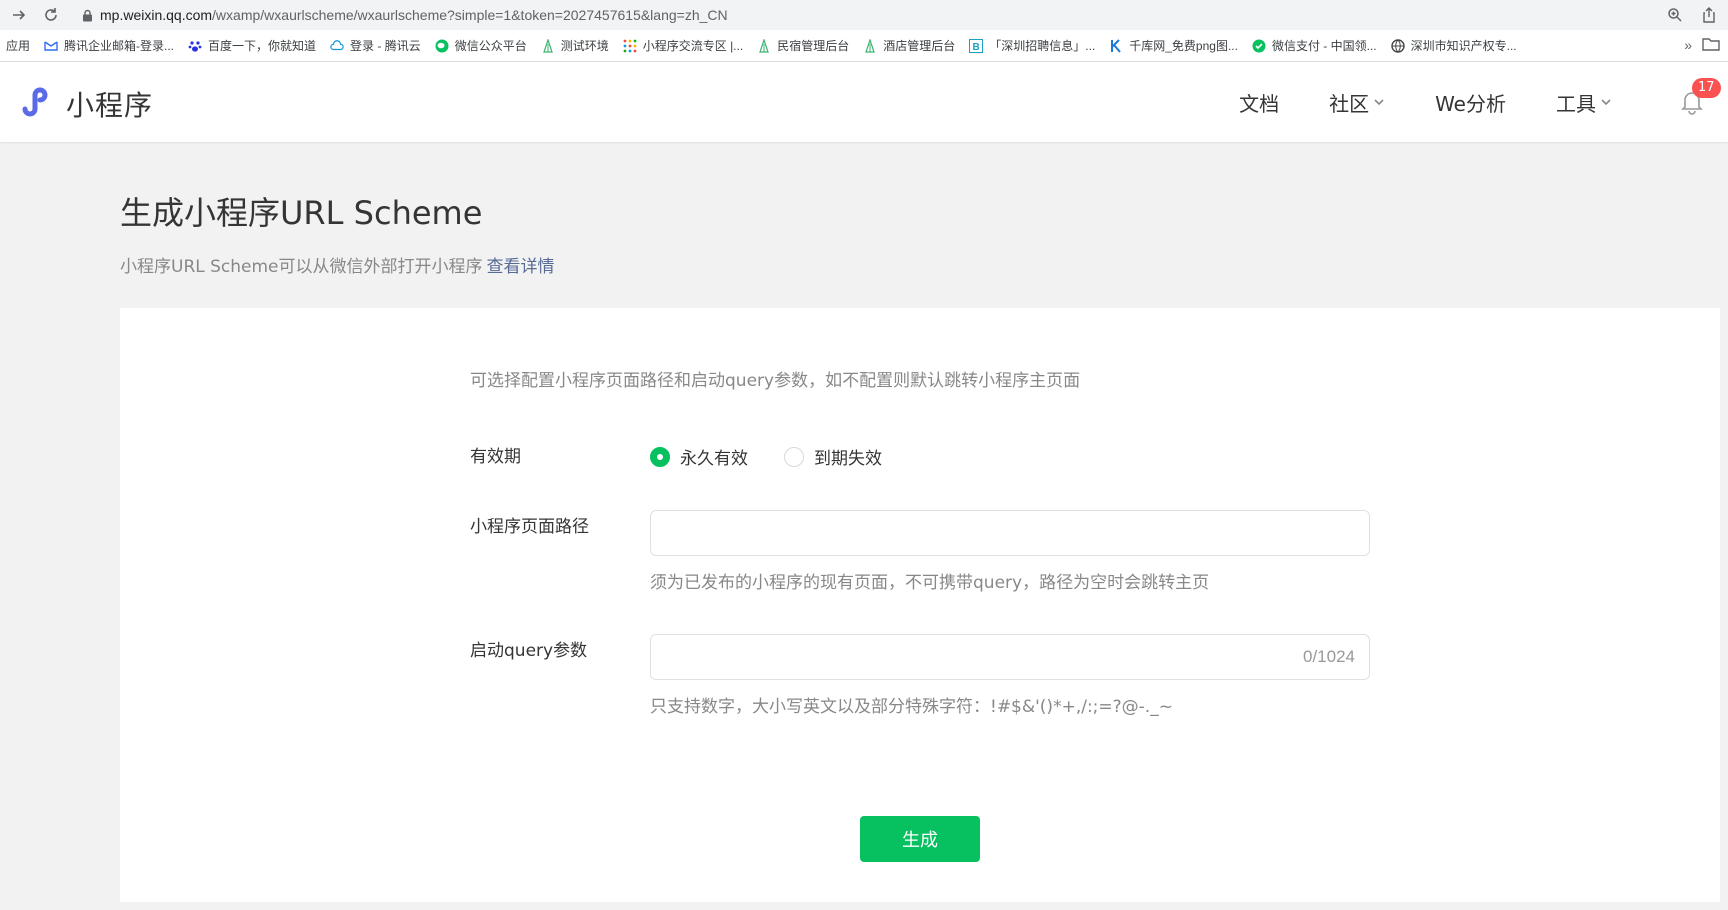  What do you see at coordinates (714, 459) in the screenshot?
I see `radio-permanent-label: 永久有效` at bounding box center [714, 459].